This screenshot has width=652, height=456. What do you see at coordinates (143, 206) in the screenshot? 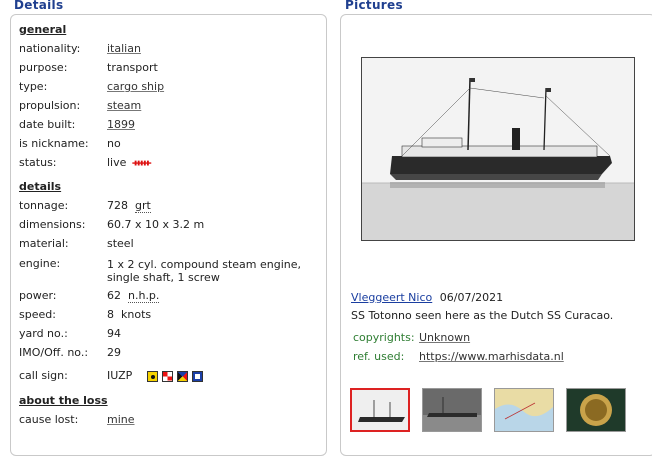
I see `tonnage-unit: grt` at bounding box center [143, 206].